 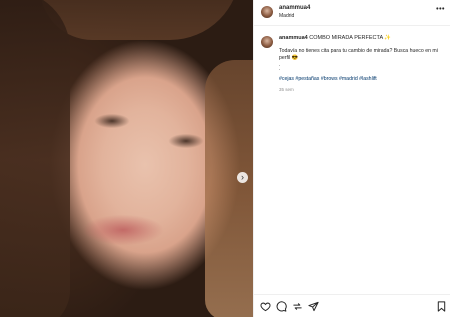 What do you see at coordinates (286, 16) in the screenshot?
I see `post-location: Madrid` at bounding box center [286, 16].